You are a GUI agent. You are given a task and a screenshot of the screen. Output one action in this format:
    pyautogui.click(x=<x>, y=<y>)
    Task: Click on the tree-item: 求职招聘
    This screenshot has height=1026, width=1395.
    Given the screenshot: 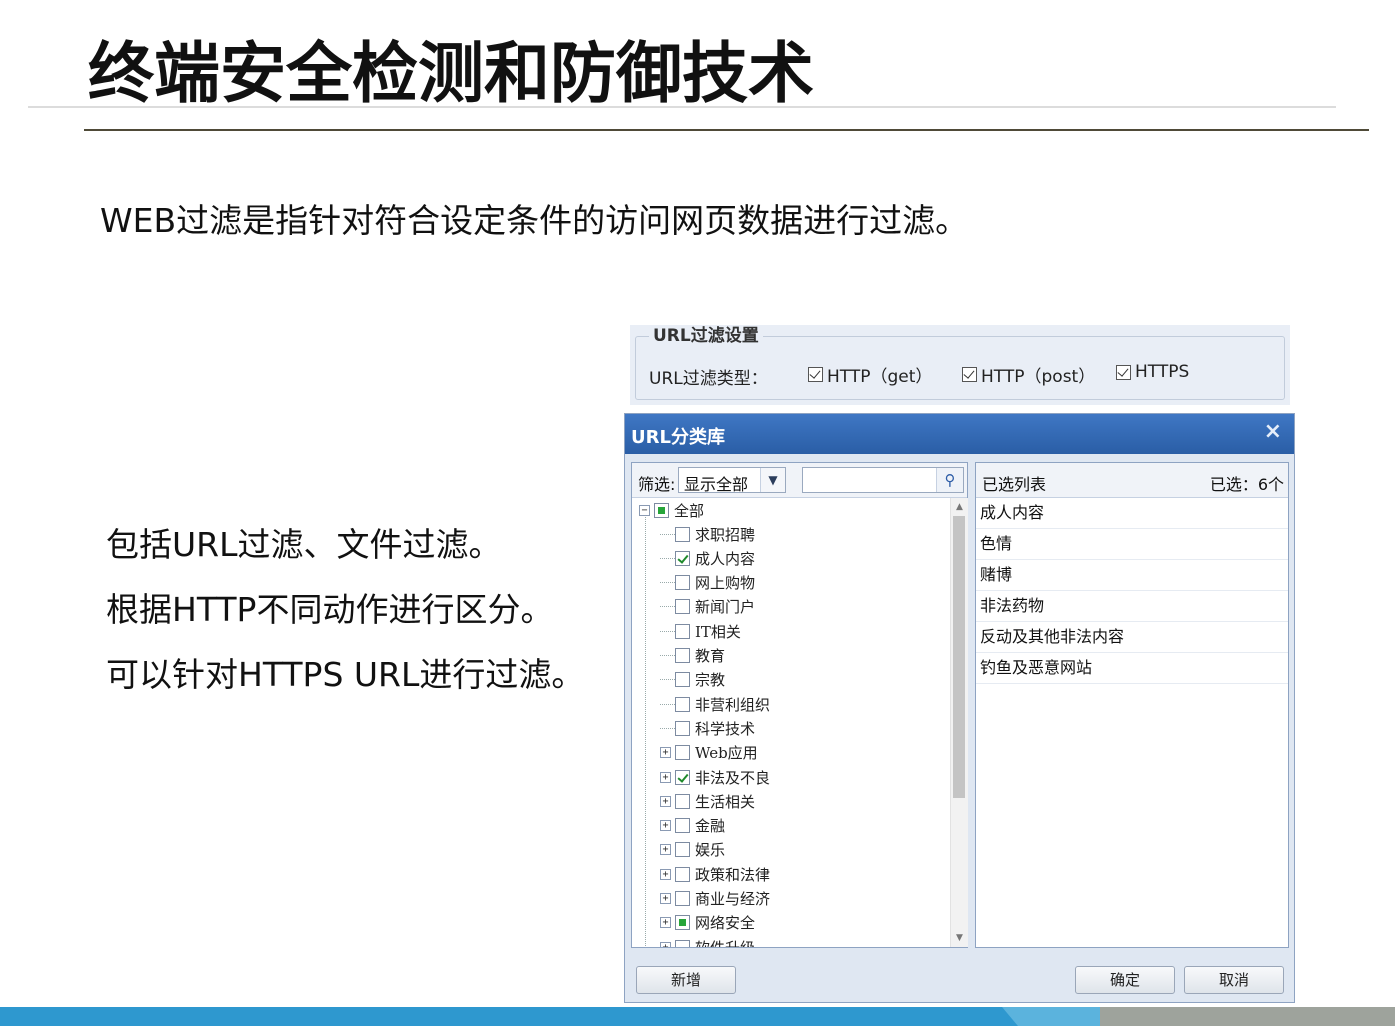 What is the action you would take?
    pyautogui.click(x=707, y=534)
    